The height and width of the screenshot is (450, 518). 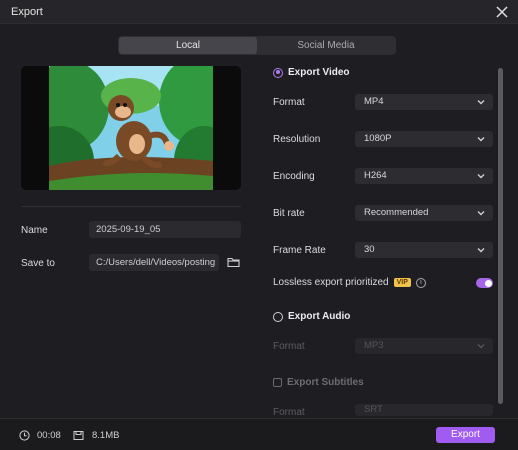 What do you see at coordinates (289, 213) in the screenshot?
I see `bitrate-label: Bit rate` at bounding box center [289, 213].